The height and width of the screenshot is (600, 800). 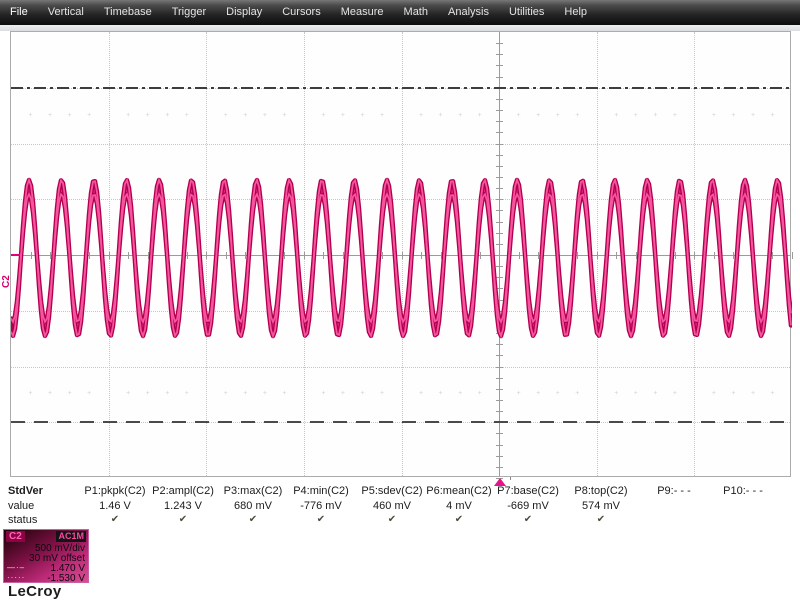 I want to click on menu-item-vertical: Vertical, so click(x=66, y=12).